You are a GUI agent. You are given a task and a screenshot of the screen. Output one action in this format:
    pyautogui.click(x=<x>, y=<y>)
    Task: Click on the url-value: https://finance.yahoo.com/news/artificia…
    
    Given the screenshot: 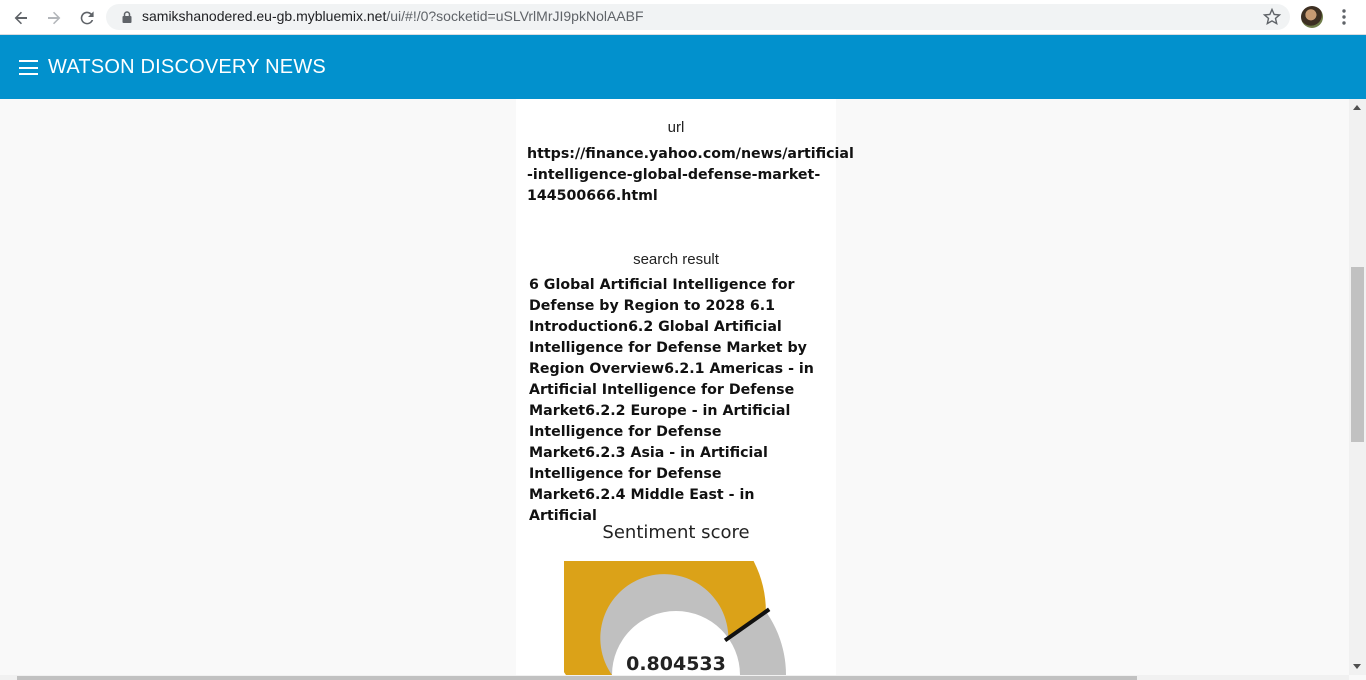 What is the action you would take?
    pyautogui.click(x=690, y=175)
    